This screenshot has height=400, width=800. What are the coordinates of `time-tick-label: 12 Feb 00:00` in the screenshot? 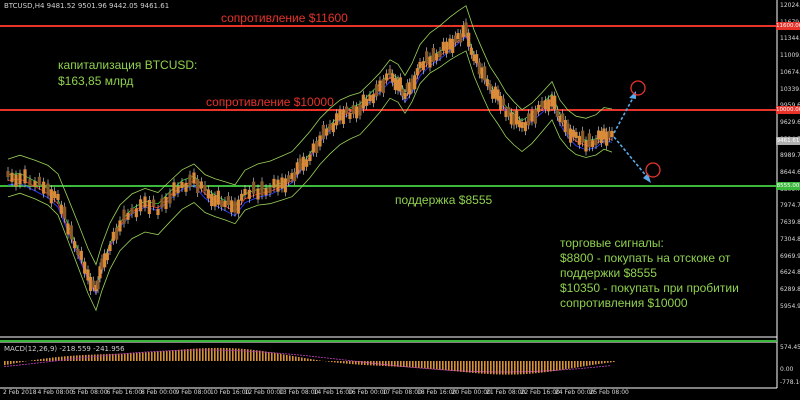 It's located at (264, 392).